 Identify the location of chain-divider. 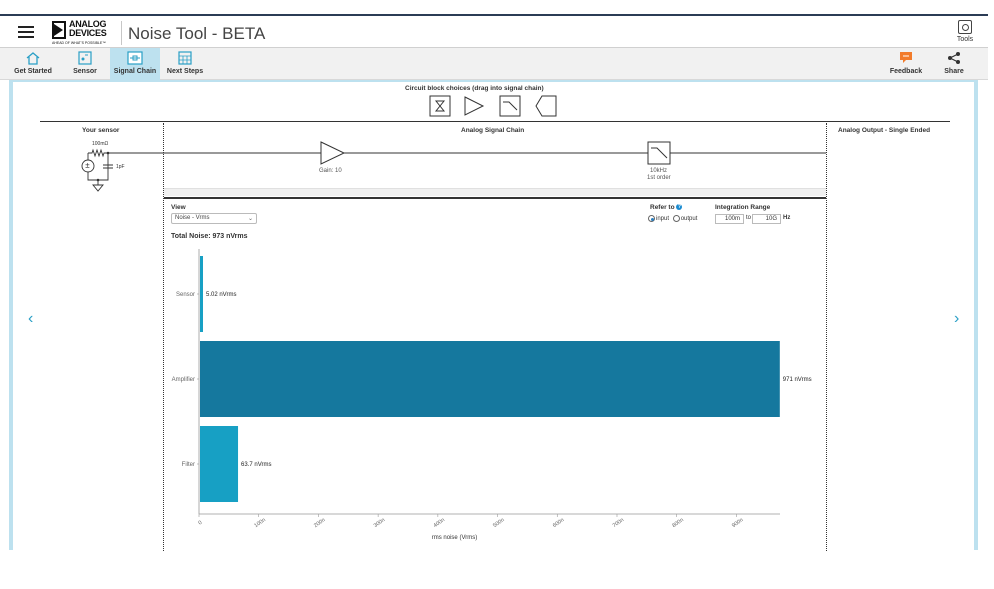
(495, 198).